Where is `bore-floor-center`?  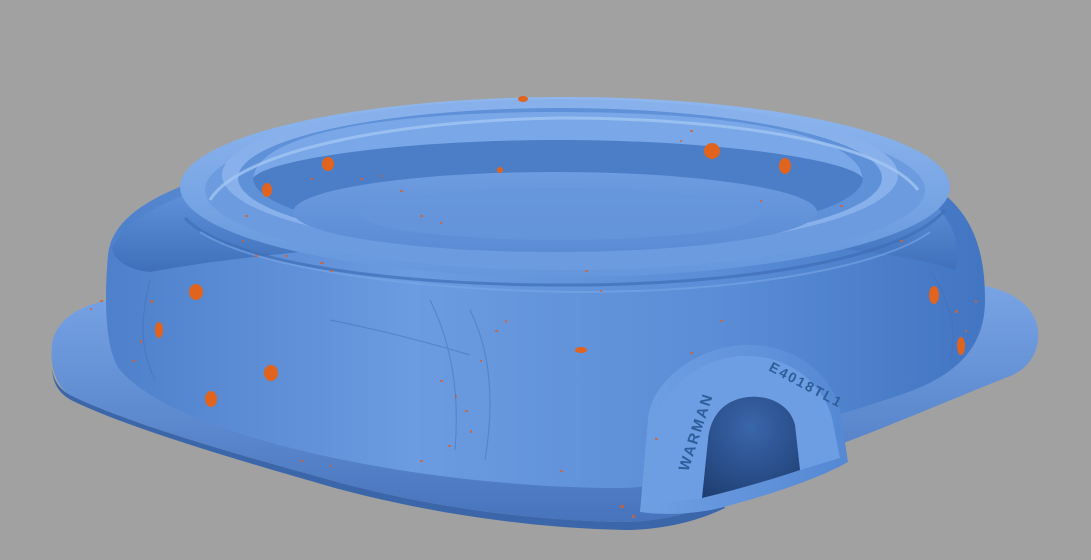
bore-floor-center is located at coordinates (560, 214).